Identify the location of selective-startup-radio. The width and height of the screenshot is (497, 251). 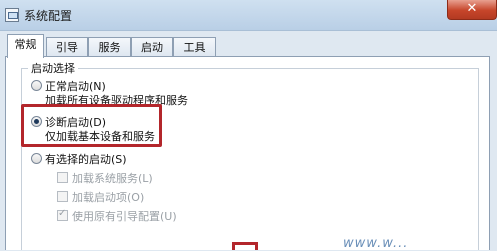
(36, 158).